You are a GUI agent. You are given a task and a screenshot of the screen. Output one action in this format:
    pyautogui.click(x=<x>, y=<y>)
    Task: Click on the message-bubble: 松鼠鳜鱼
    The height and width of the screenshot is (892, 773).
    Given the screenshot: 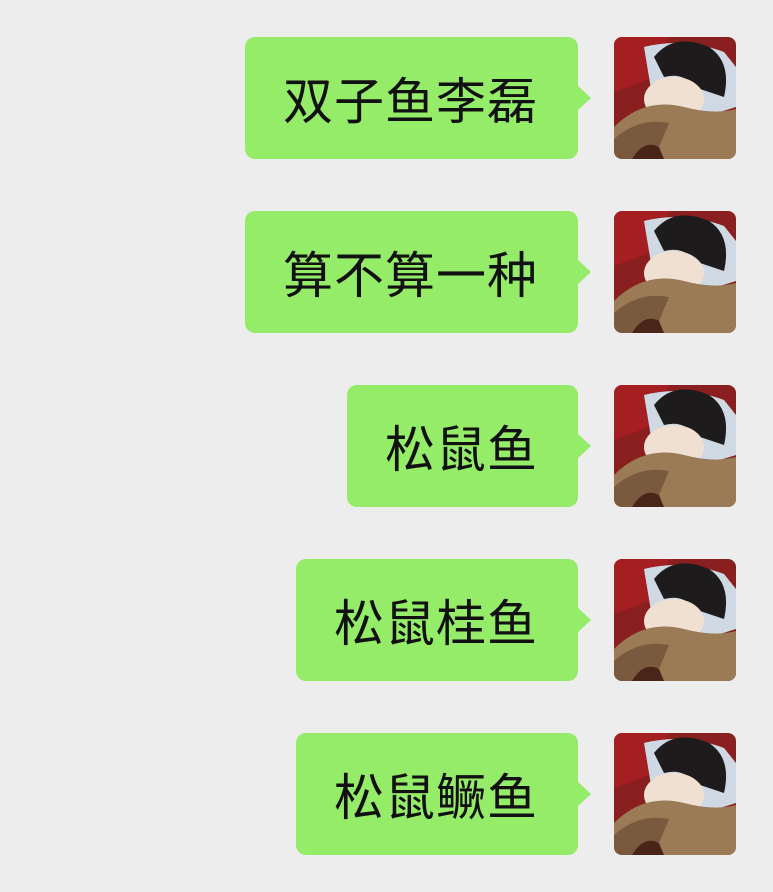 What is the action you would take?
    pyautogui.click(x=443, y=794)
    